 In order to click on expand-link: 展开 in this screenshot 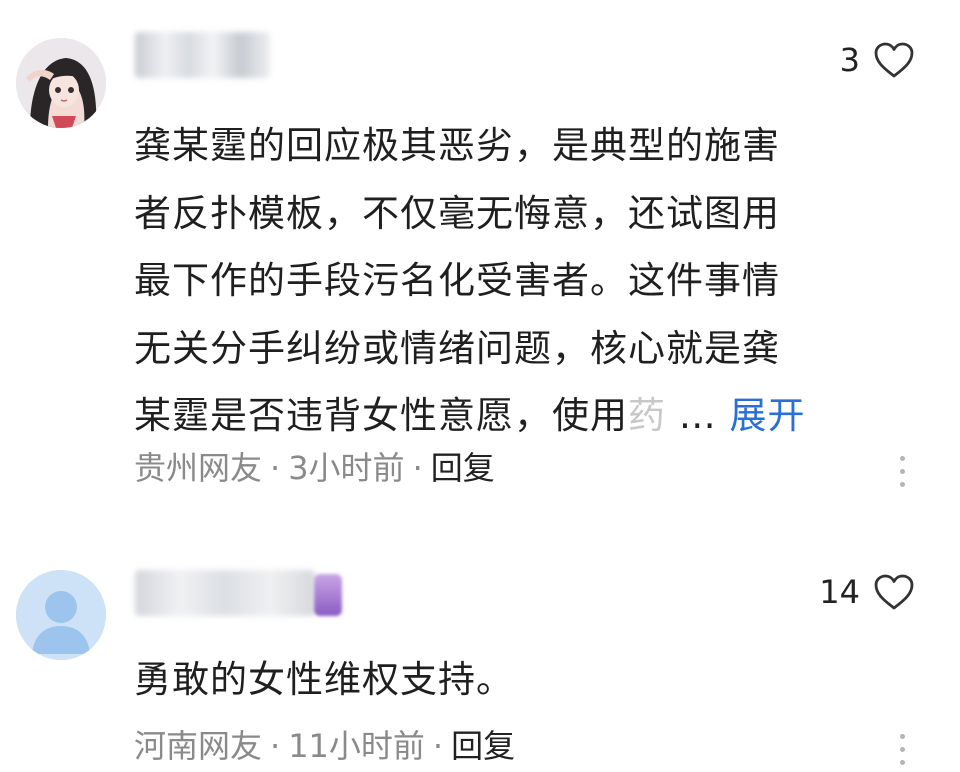, I will do `click(768, 415)`.